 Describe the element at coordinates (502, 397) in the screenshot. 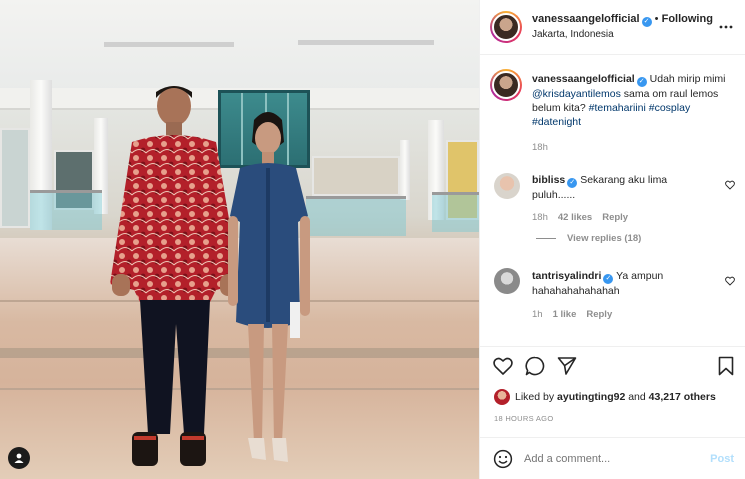

I see `liker-avatar` at that location.